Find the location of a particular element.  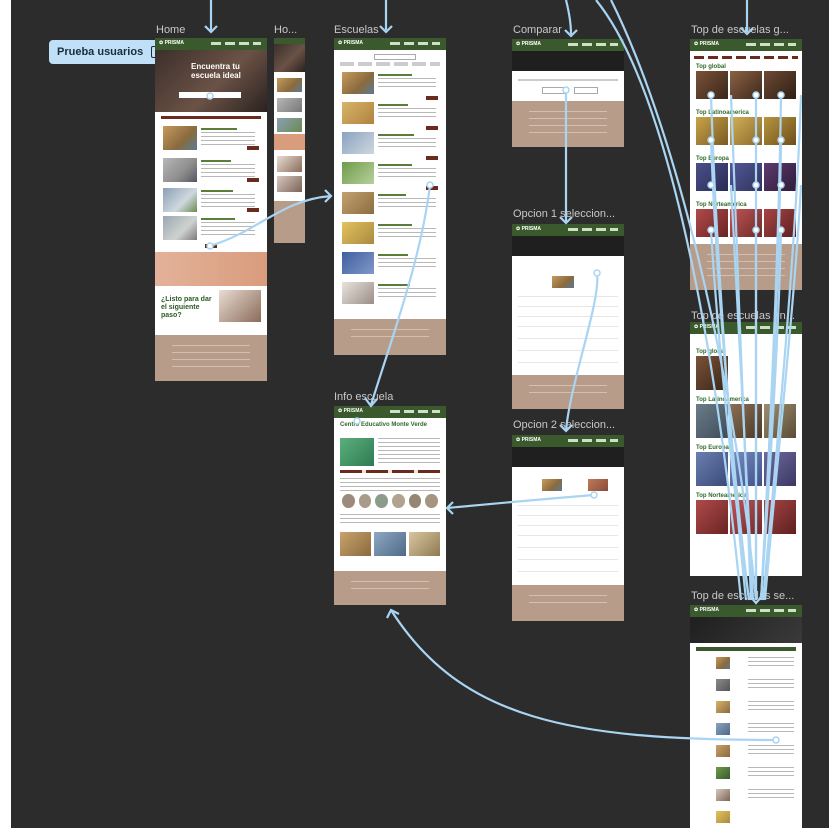

photo-gallery is located at coordinates (390, 544).